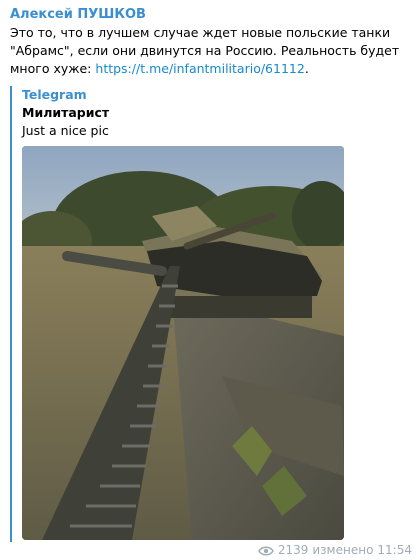 This screenshot has width=420, height=560. I want to click on message-time: 11:54, so click(394, 550).